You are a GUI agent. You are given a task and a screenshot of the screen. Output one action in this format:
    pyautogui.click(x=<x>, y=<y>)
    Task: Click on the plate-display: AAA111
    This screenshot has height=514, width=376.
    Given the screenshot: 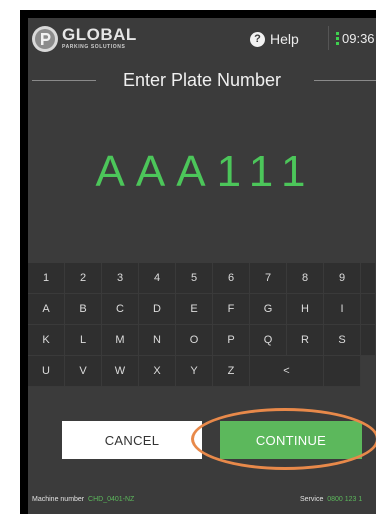 What is the action you would take?
    pyautogui.click(x=206, y=171)
    